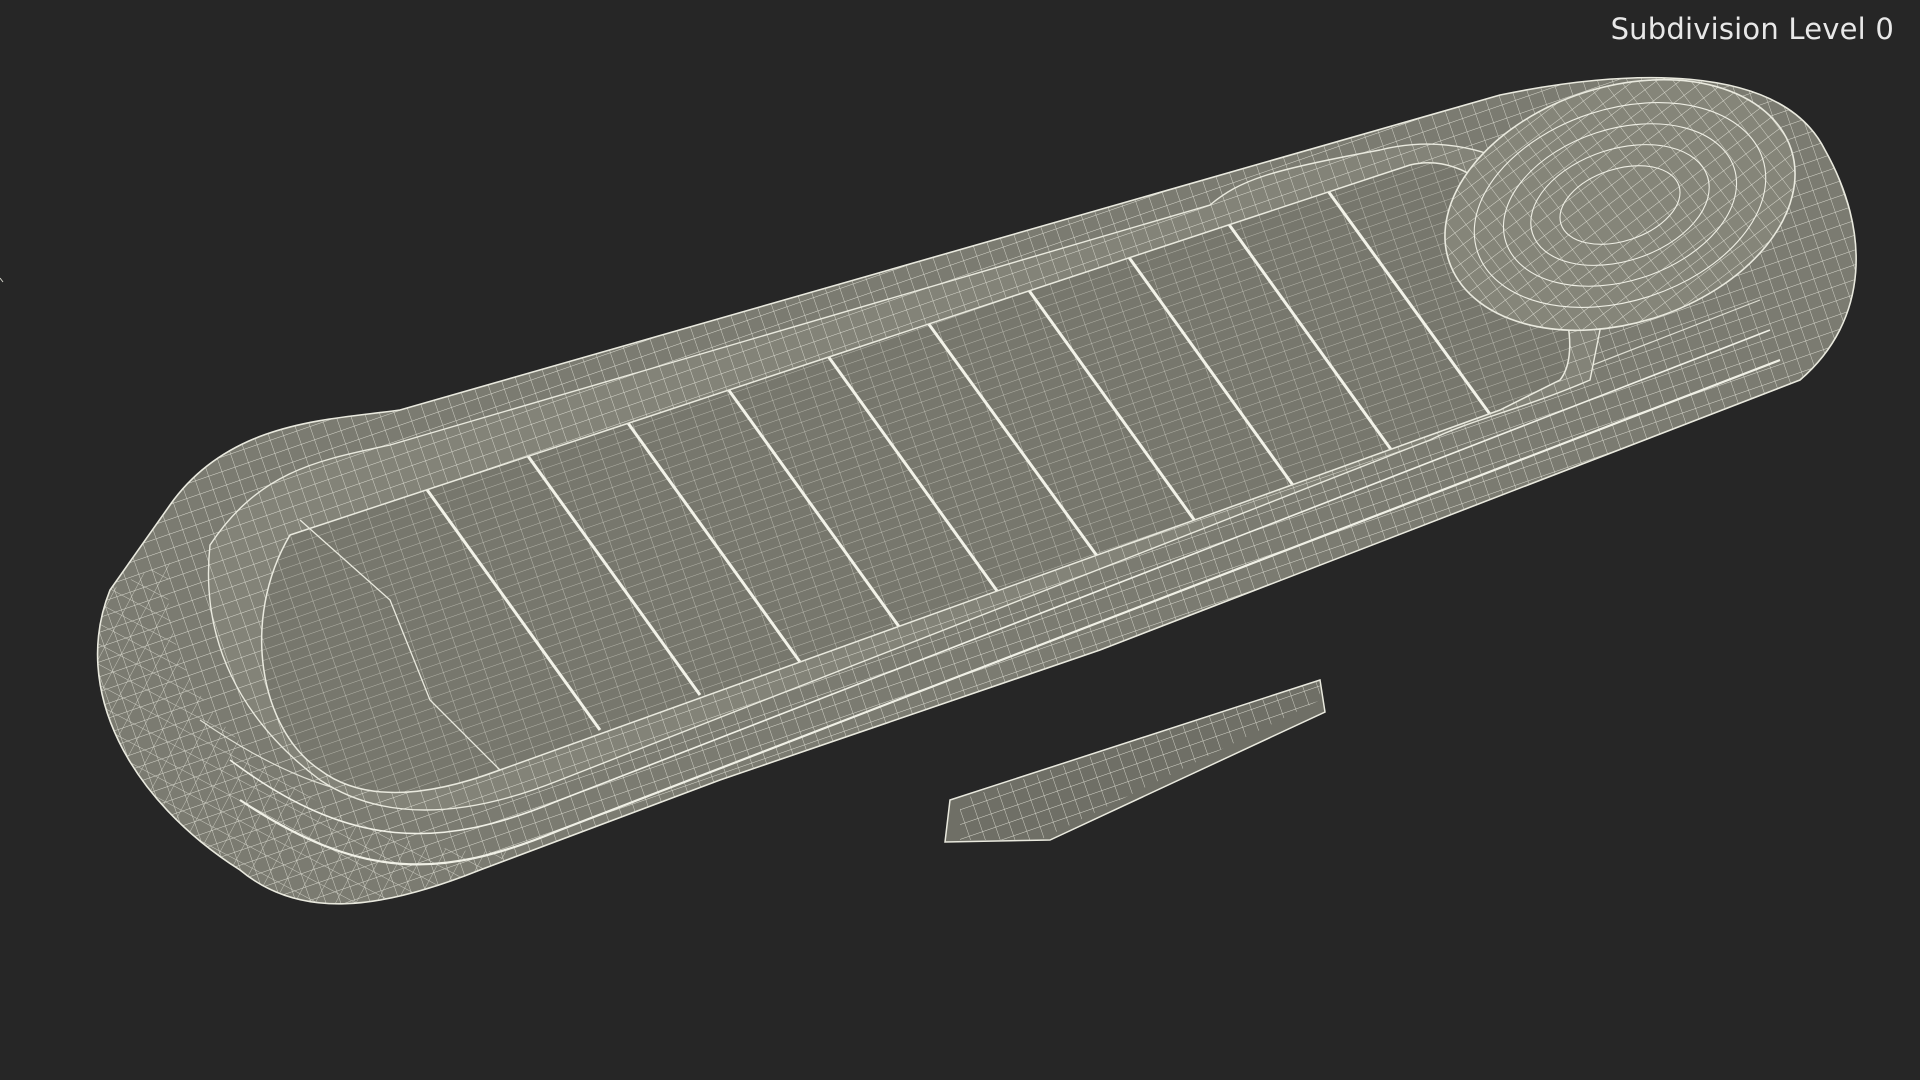  What do you see at coordinates (1135, 761) in the screenshot?
I see `stand-mesh` at bounding box center [1135, 761].